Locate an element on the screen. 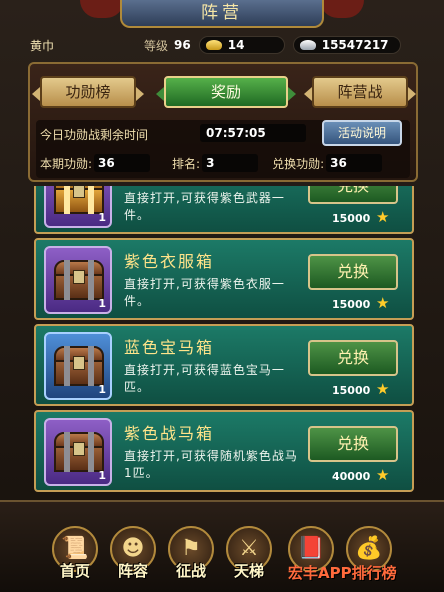 This screenshot has height=592, width=444. level-value: 96 is located at coordinates (182, 45).